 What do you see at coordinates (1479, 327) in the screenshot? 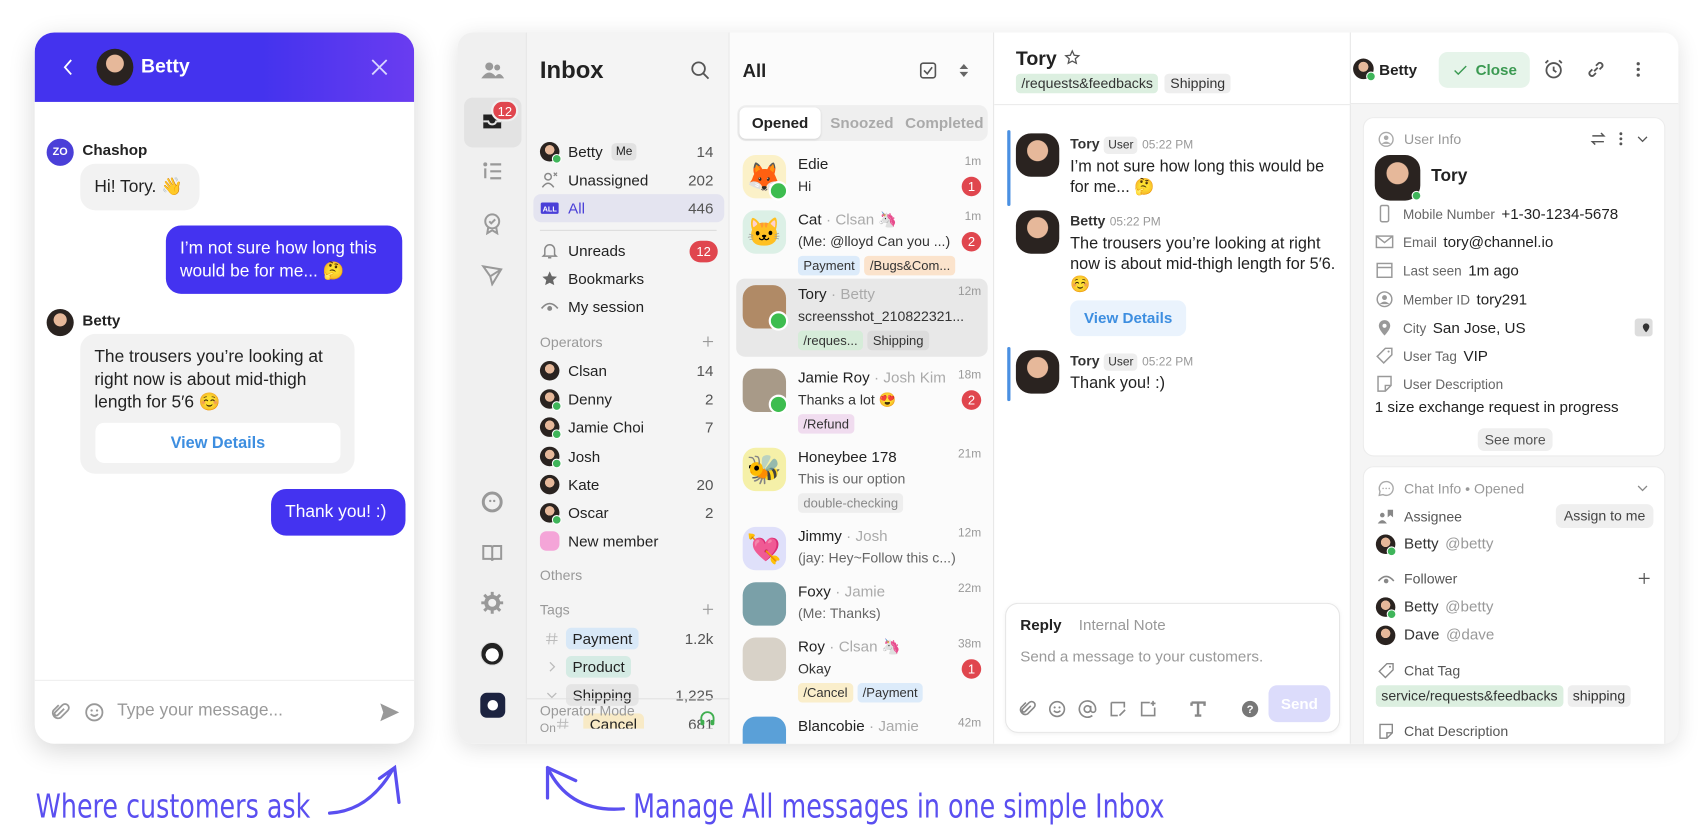
I see `field-value: San Jose, US` at bounding box center [1479, 327].